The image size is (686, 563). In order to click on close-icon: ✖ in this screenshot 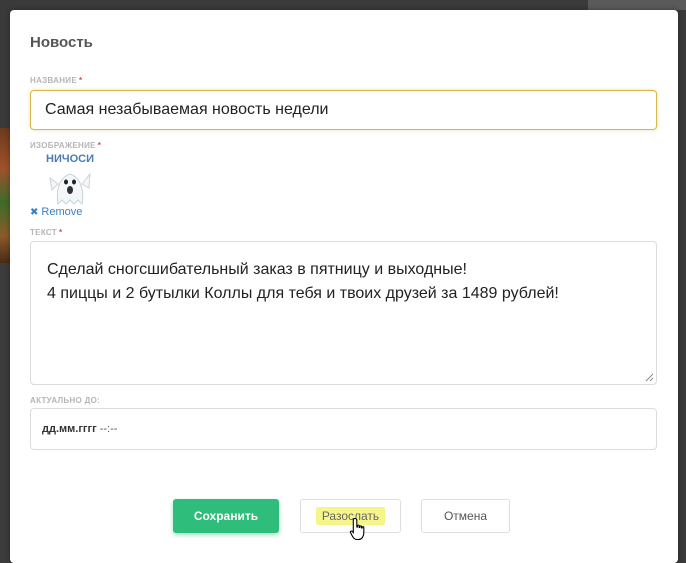, I will do `click(34, 212)`.